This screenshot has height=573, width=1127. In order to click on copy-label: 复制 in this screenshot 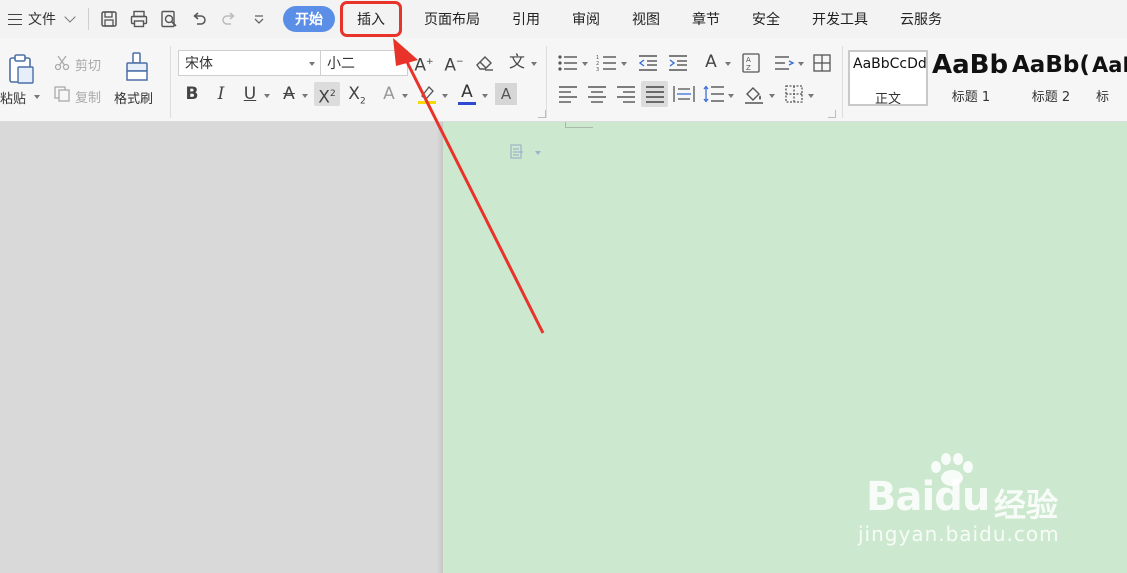, I will do `click(88, 96)`.